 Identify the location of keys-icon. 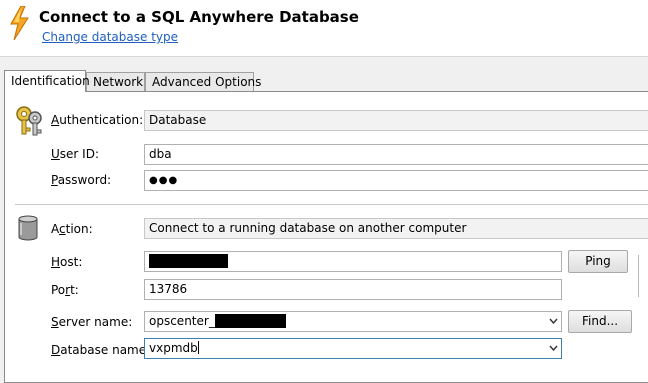
(29, 121).